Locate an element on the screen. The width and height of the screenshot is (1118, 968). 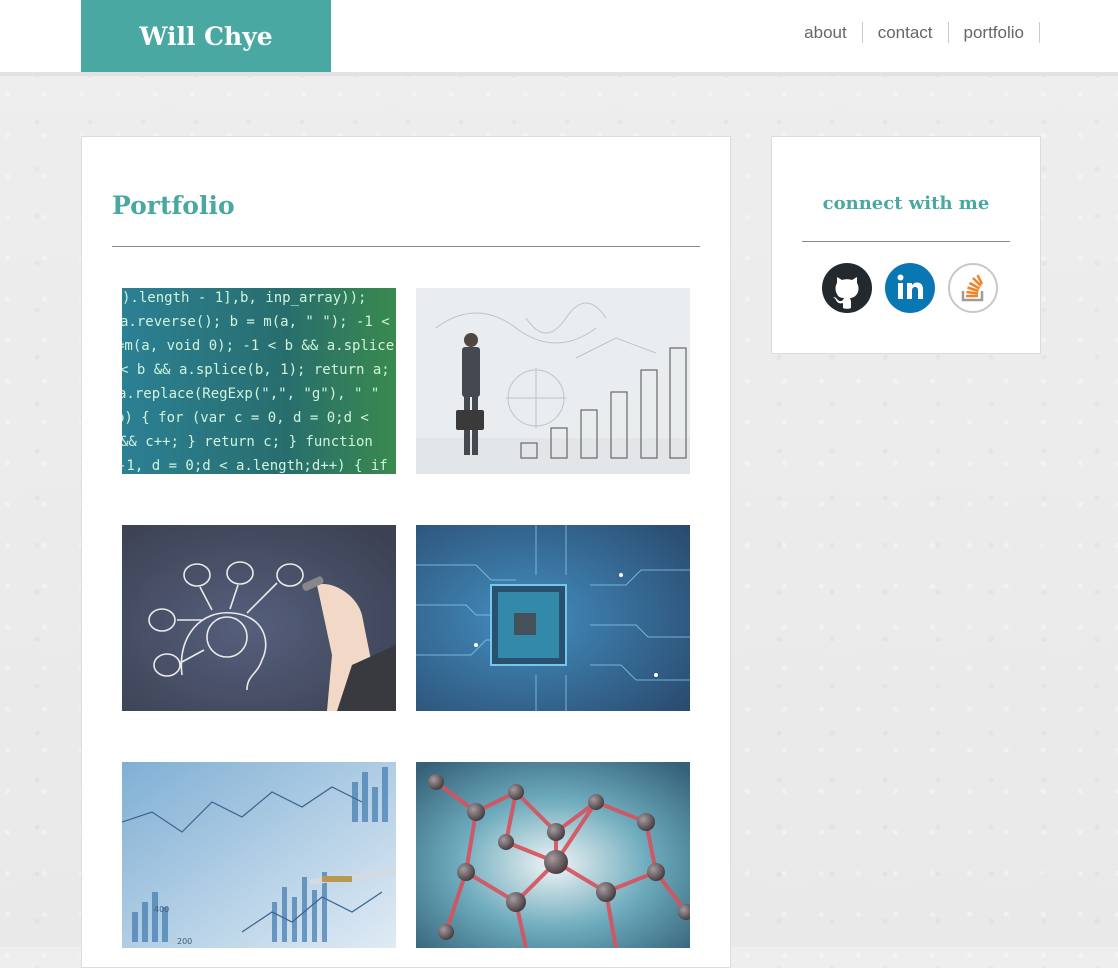
main-nav: about contact portfolio is located at coordinates (914, 32).